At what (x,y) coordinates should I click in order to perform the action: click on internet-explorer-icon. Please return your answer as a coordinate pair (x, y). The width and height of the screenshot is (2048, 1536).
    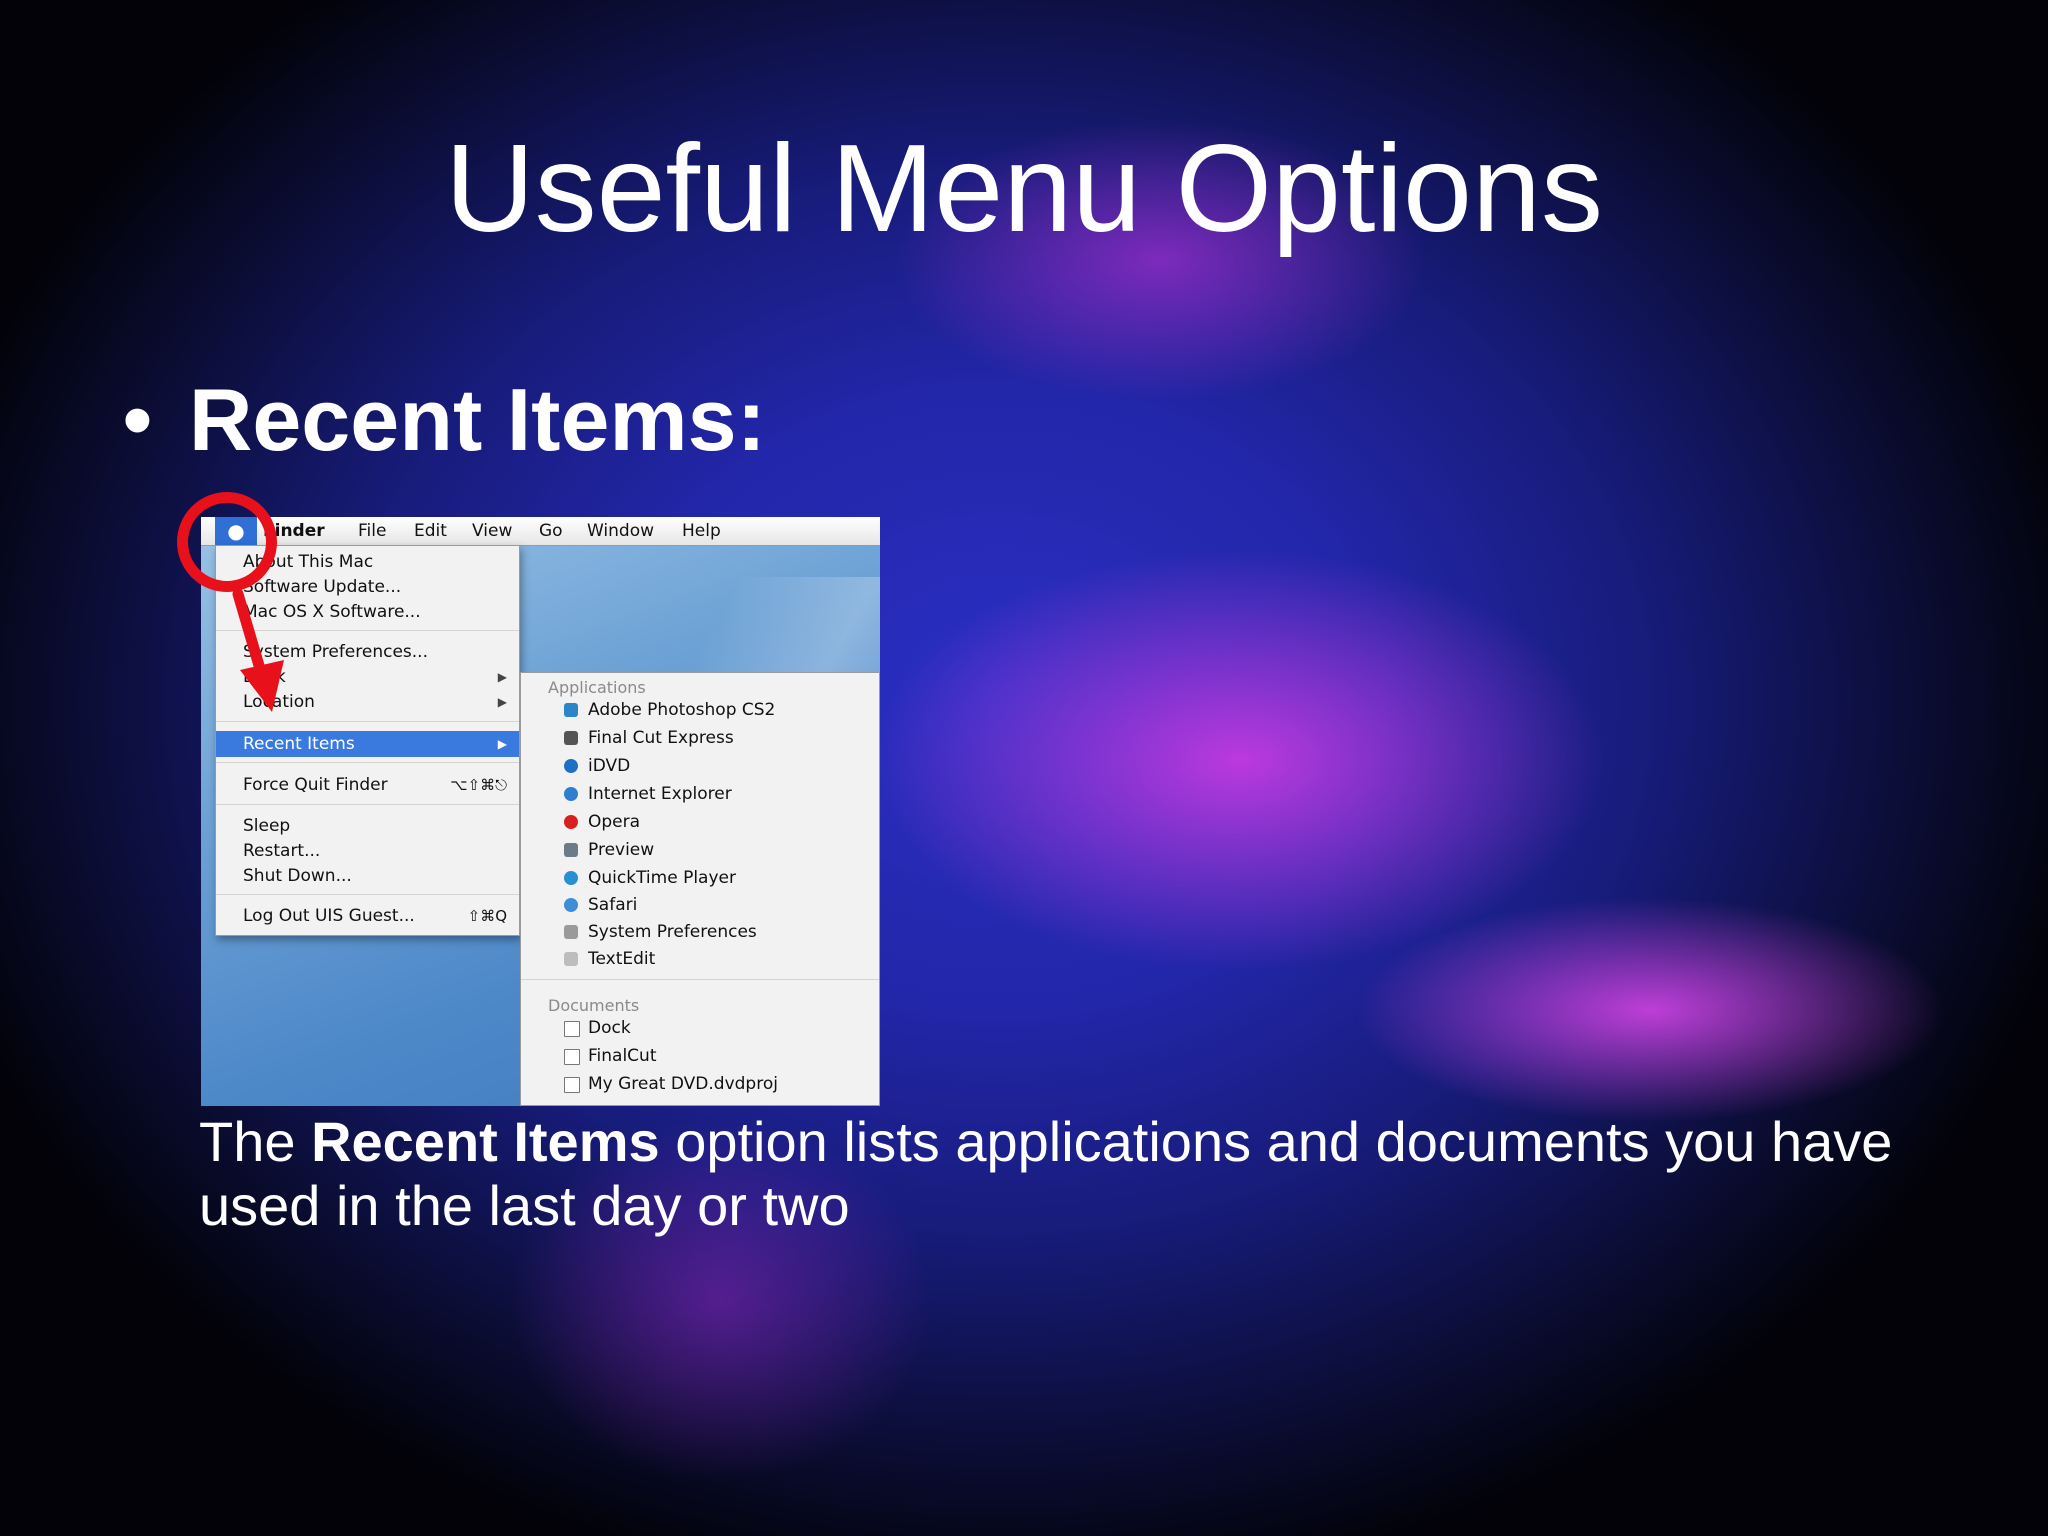
    Looking at the image, I should click on (571, 794).